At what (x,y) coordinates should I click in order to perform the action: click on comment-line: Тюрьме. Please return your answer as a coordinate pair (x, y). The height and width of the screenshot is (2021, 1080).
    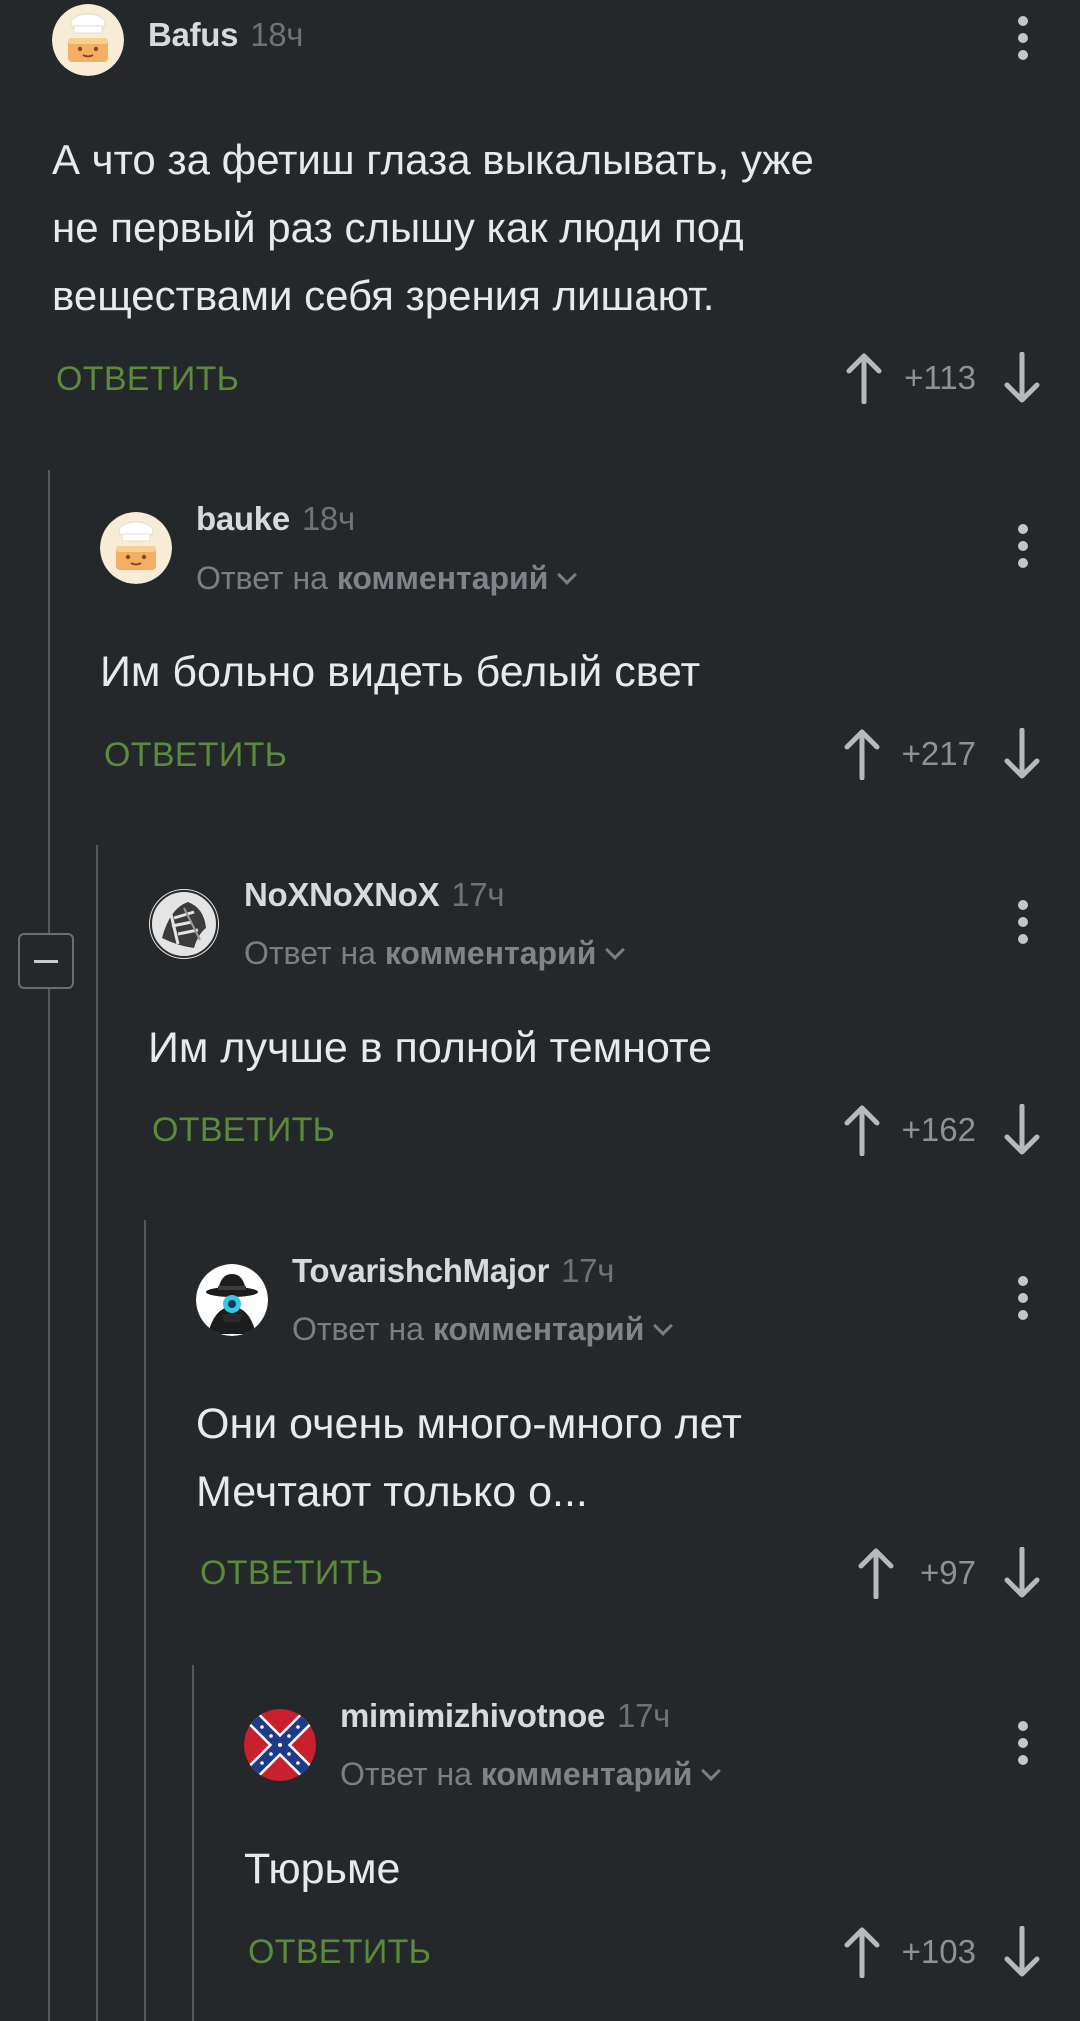
    Looking at the image, I should click on (322, 1869).